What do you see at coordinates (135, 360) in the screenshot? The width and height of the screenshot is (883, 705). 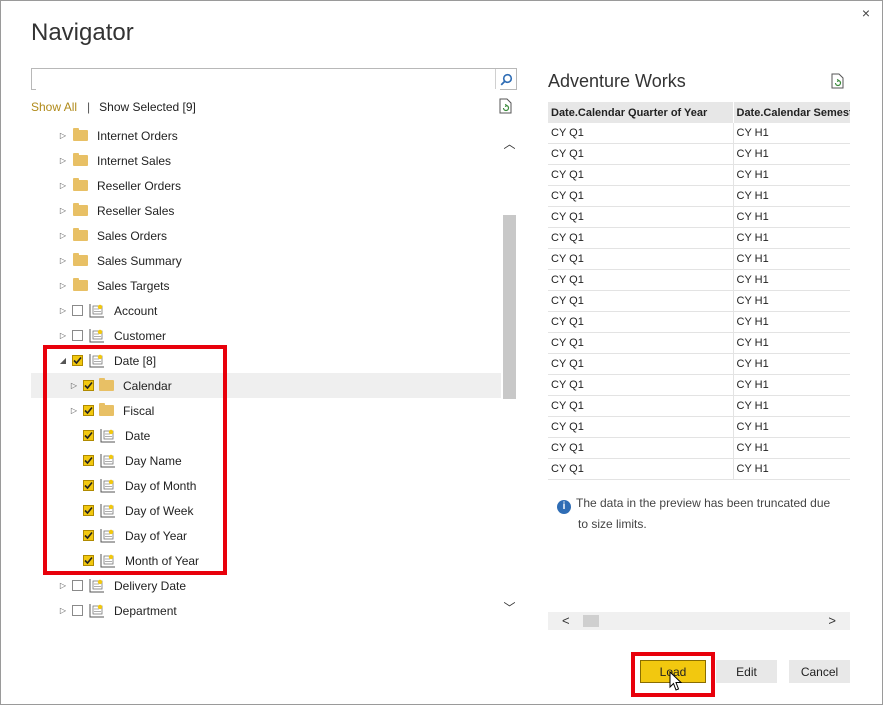 I see `tree-item-label: Date [8]` at bounding box center [135, 360].